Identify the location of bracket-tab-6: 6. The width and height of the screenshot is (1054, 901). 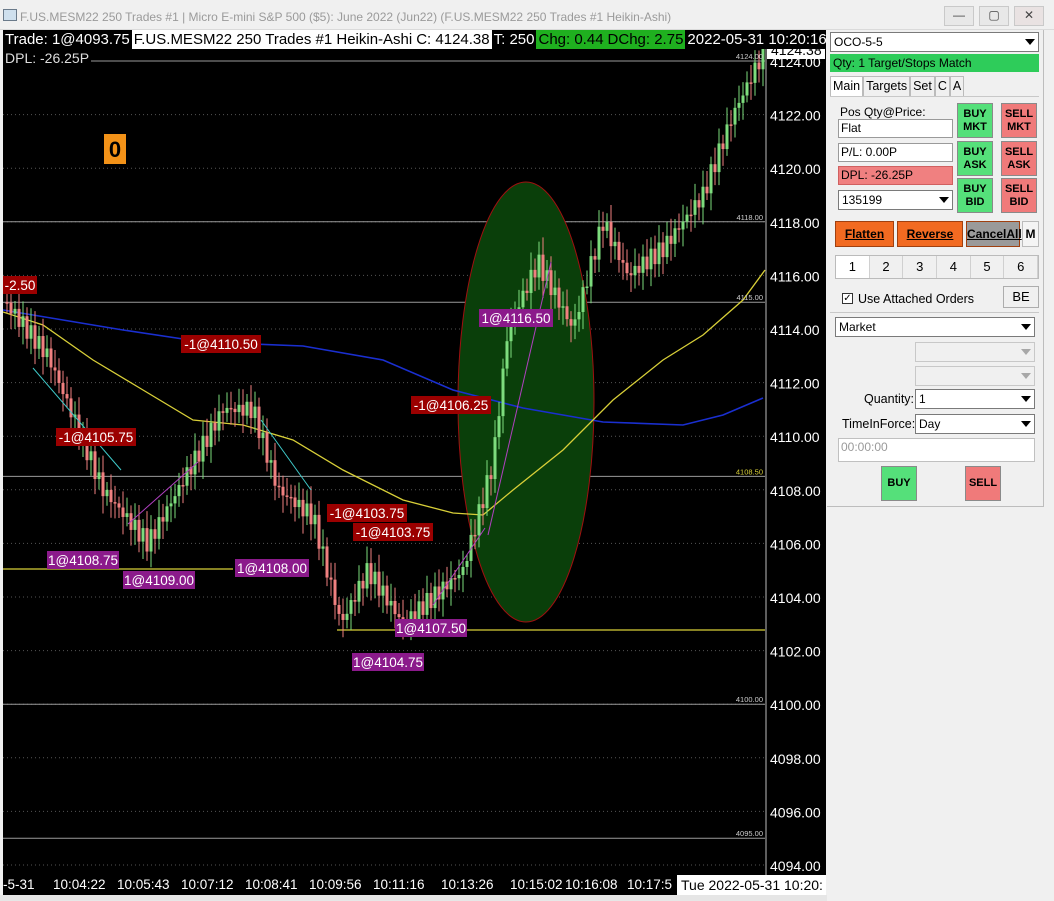
(1021, 267).